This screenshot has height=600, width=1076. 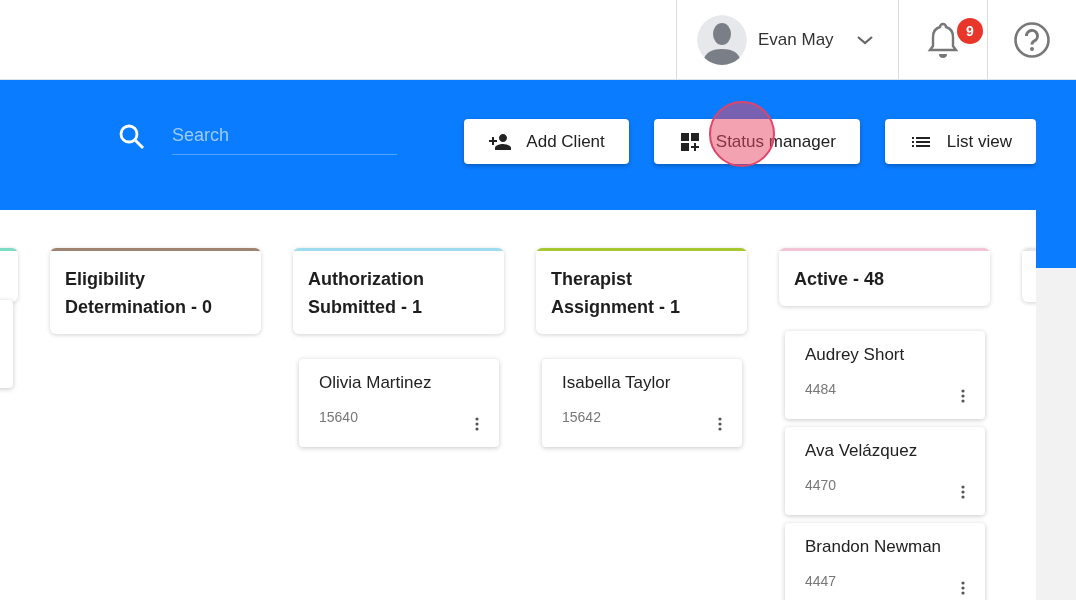 I want to click on client-name: Isabella Taylor, so click(x=616, y=383).